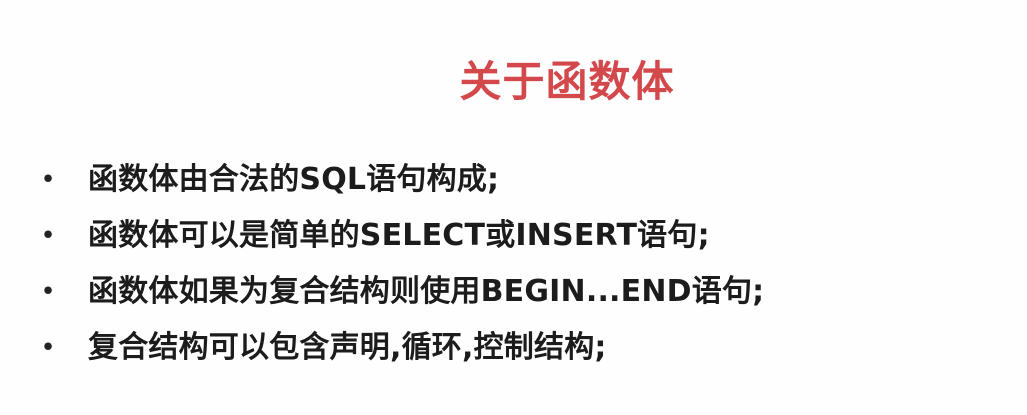 This screenshot has width=1027, height=415. Describe the element at coordinates (567, 81) in the screenshot. I see `slide-title: 关于函数体` at that location.